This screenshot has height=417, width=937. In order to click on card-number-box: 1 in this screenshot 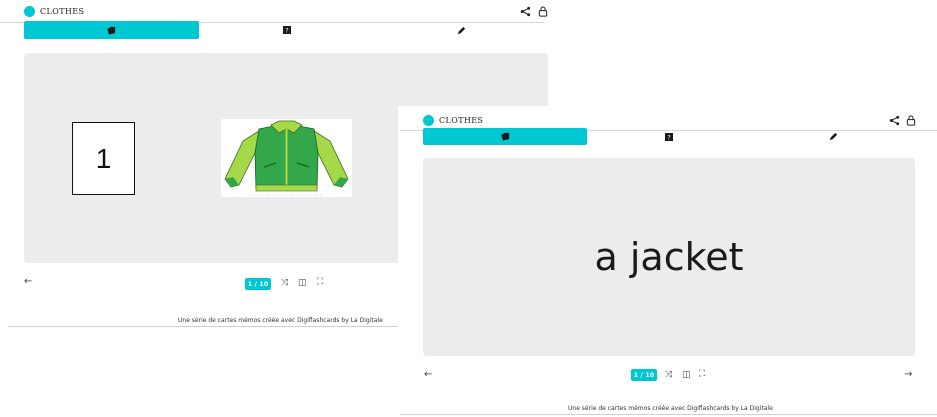, I will do `click(103, 158)`.